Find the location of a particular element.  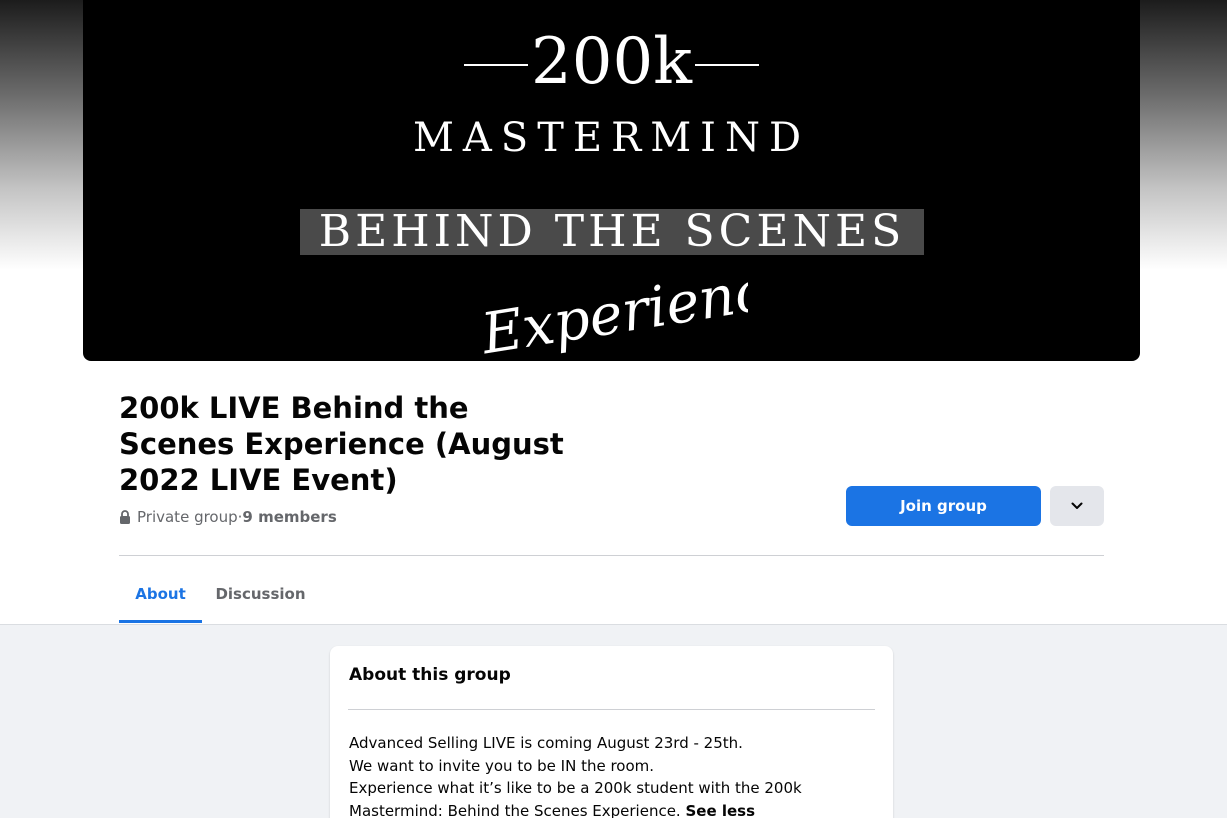

cover-title-behind-the-scenes: BEHIND THE SCENES is located at coordinates (612, 232).